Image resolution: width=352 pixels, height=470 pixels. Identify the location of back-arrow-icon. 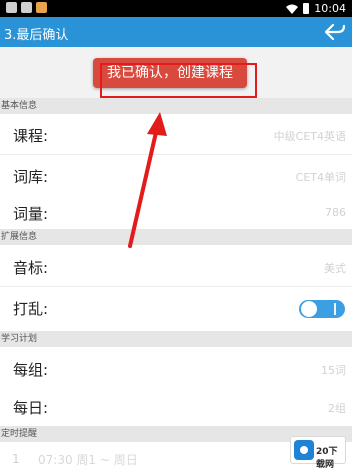
(335, 32).